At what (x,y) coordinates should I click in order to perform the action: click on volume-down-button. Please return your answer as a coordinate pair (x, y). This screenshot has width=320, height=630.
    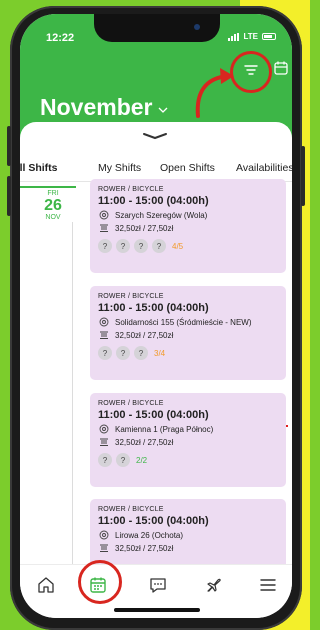
    Looking at the image, I should click on (9, 196).